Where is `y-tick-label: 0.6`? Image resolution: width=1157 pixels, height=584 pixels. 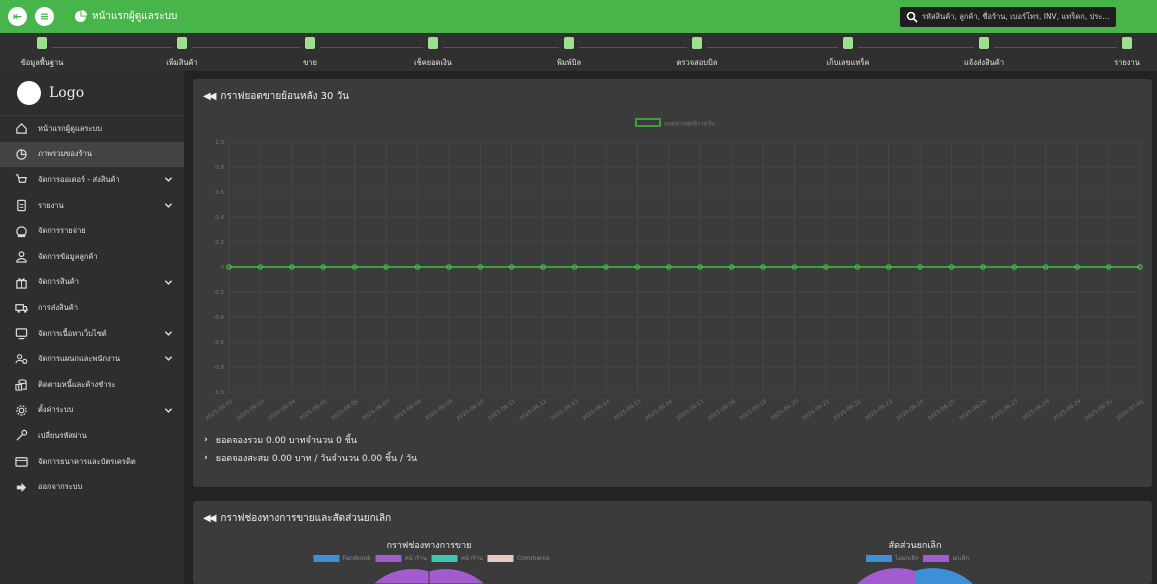
y-tick-label: 0.6 is located at coordinates (219, 193).